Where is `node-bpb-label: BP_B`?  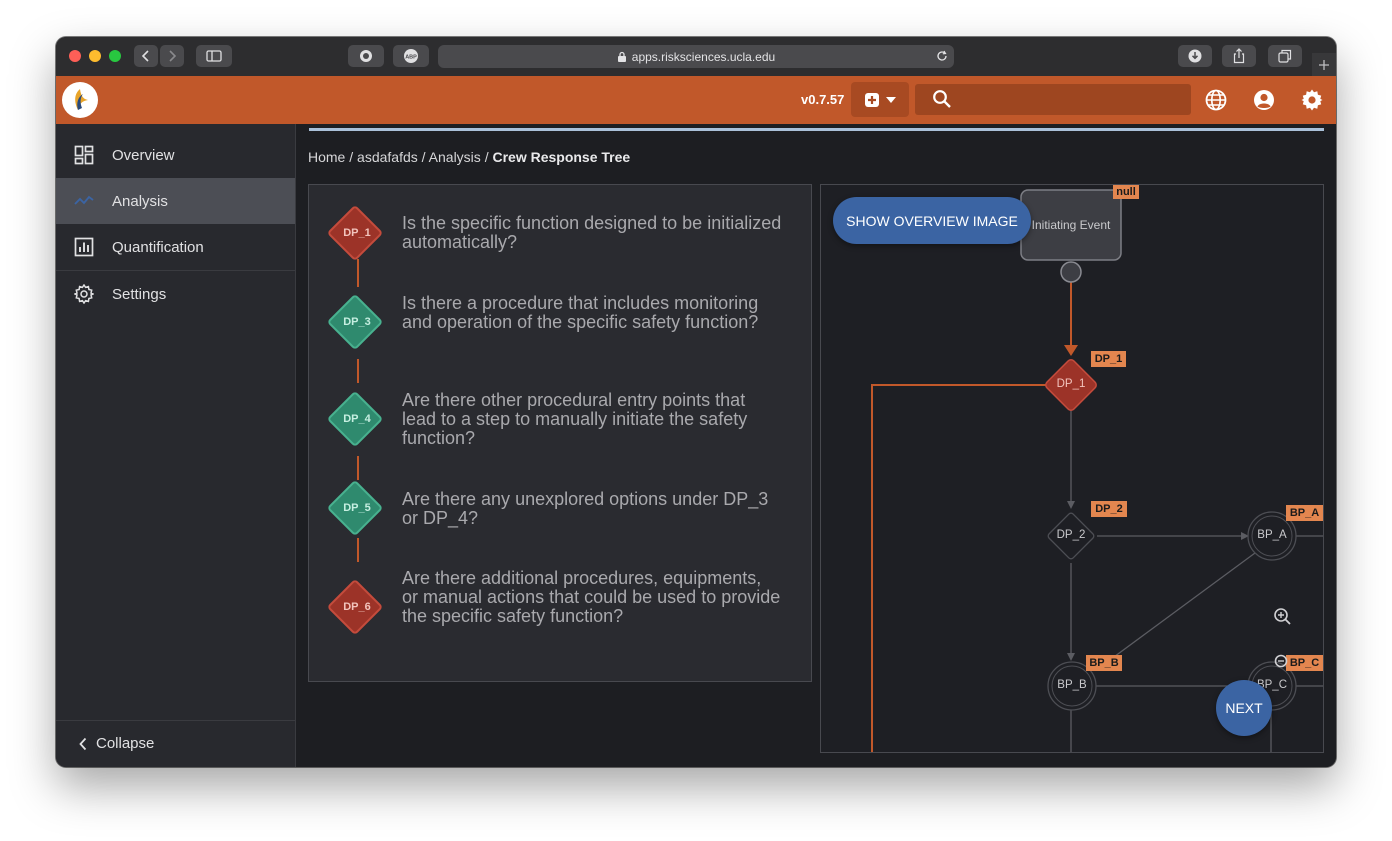
node-bpb-label: BP_B is located at coordinates (1072, 685).